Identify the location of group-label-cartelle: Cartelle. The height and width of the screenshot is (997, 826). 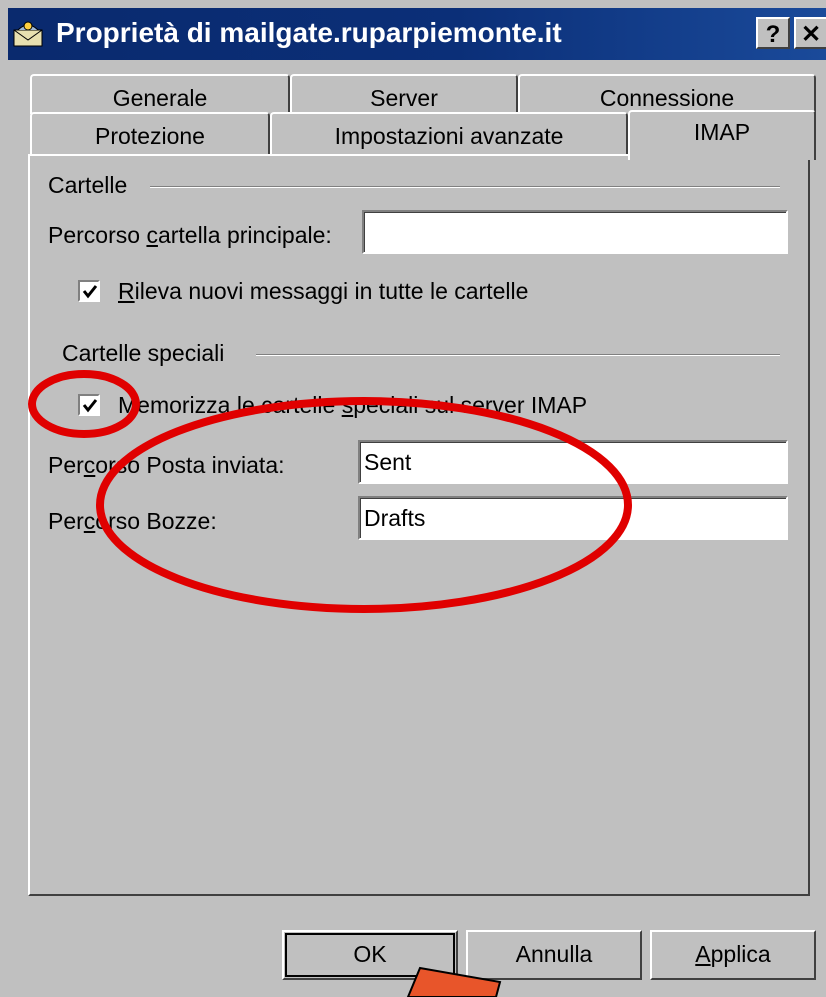
(88, 185).